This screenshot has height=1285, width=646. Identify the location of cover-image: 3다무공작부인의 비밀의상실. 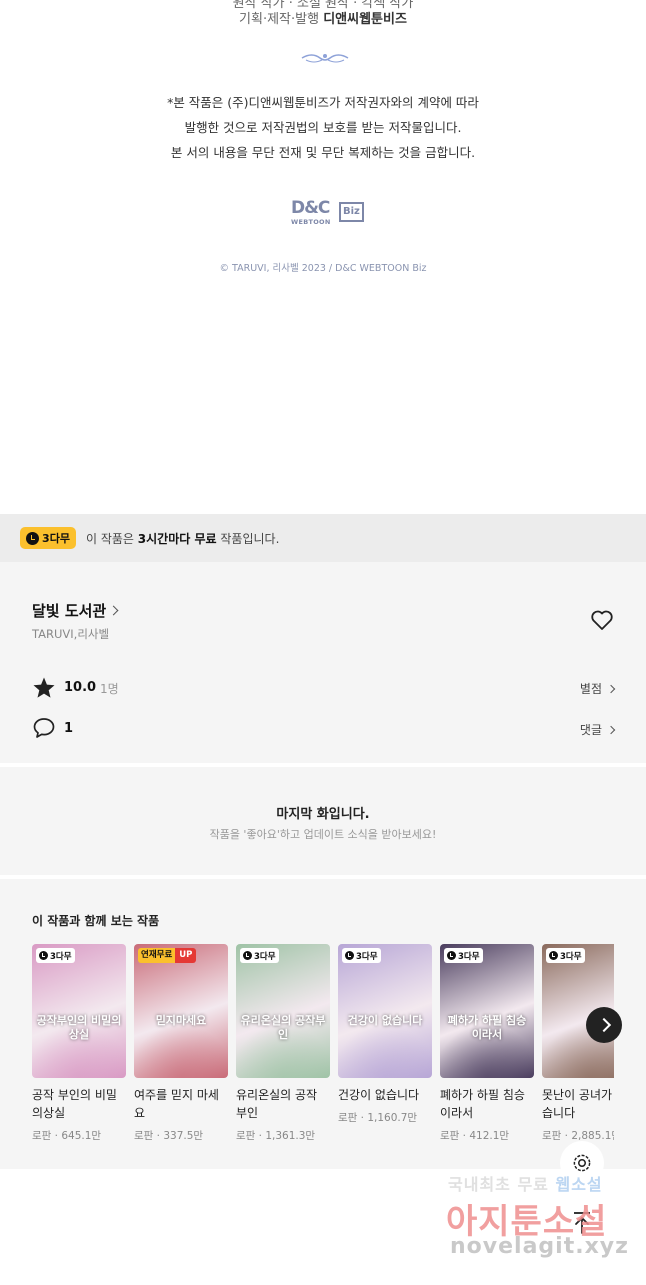
(79, 1011).